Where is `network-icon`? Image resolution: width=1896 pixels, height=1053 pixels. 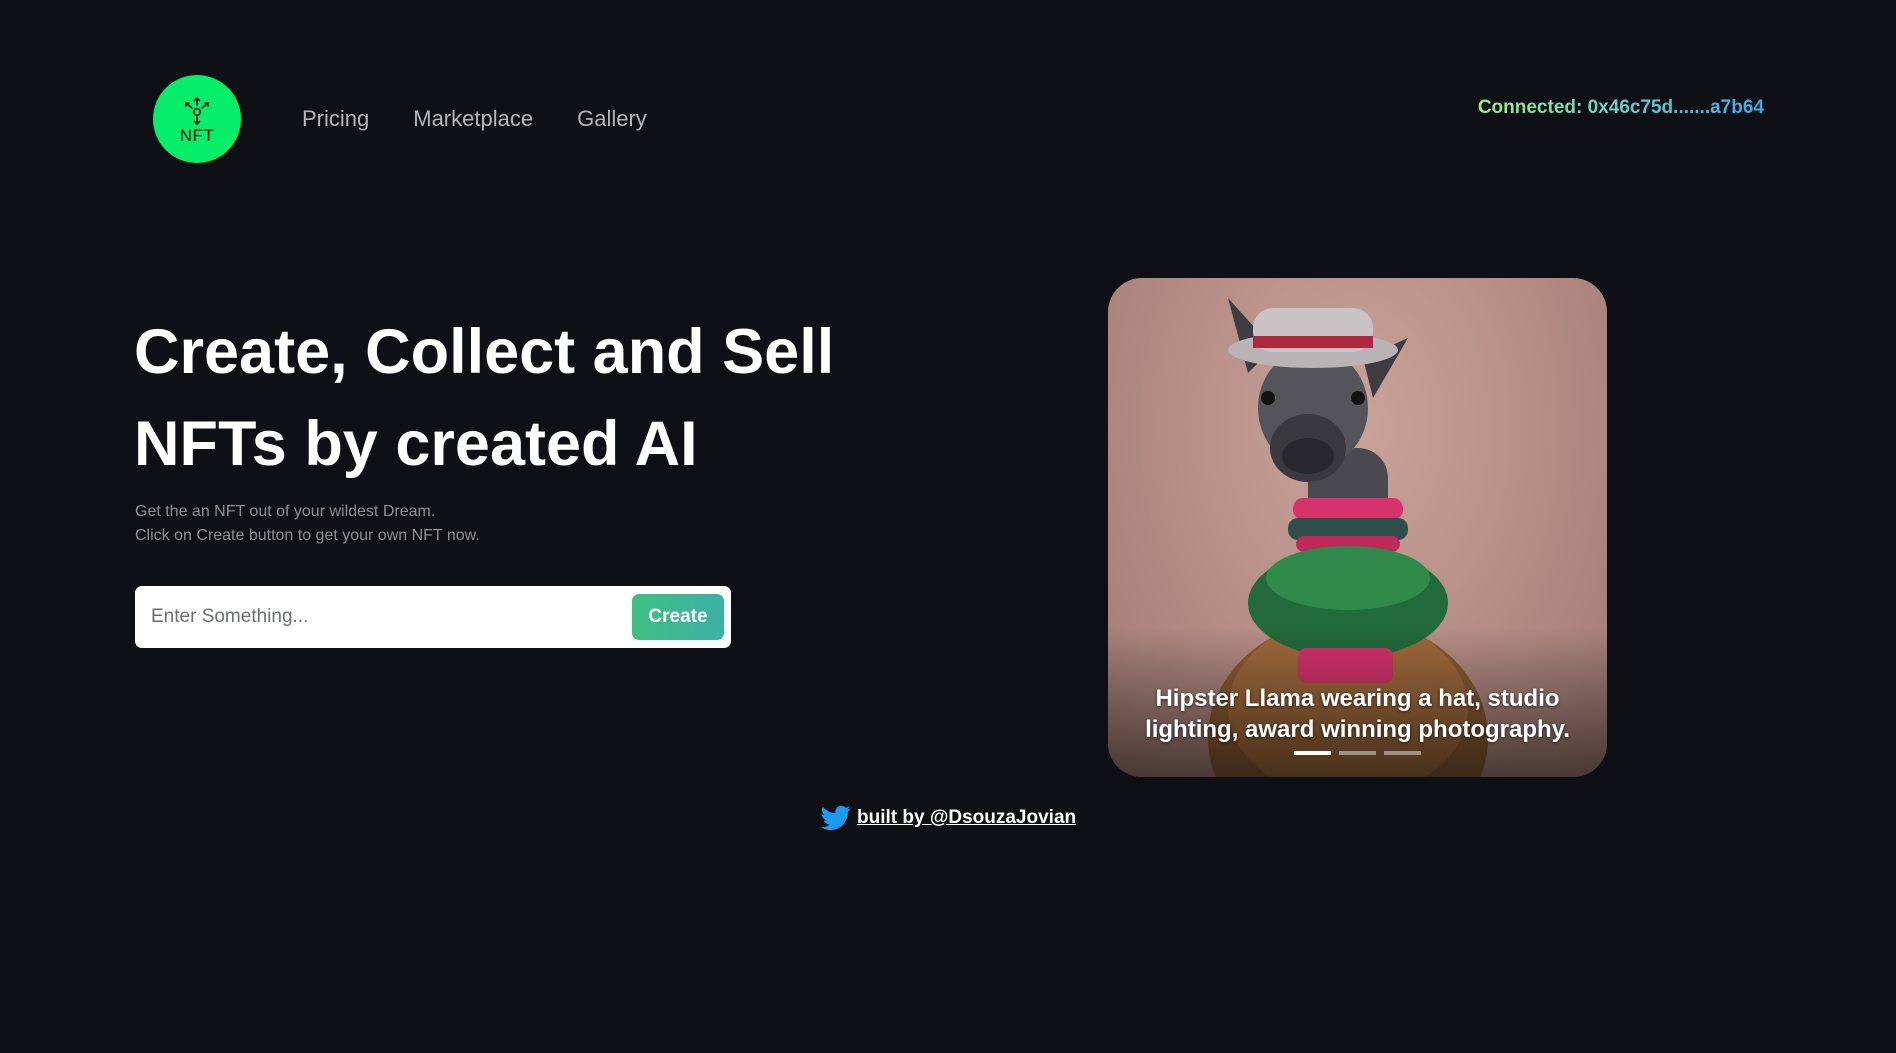
network-icon is located at coordinates (197, 111).